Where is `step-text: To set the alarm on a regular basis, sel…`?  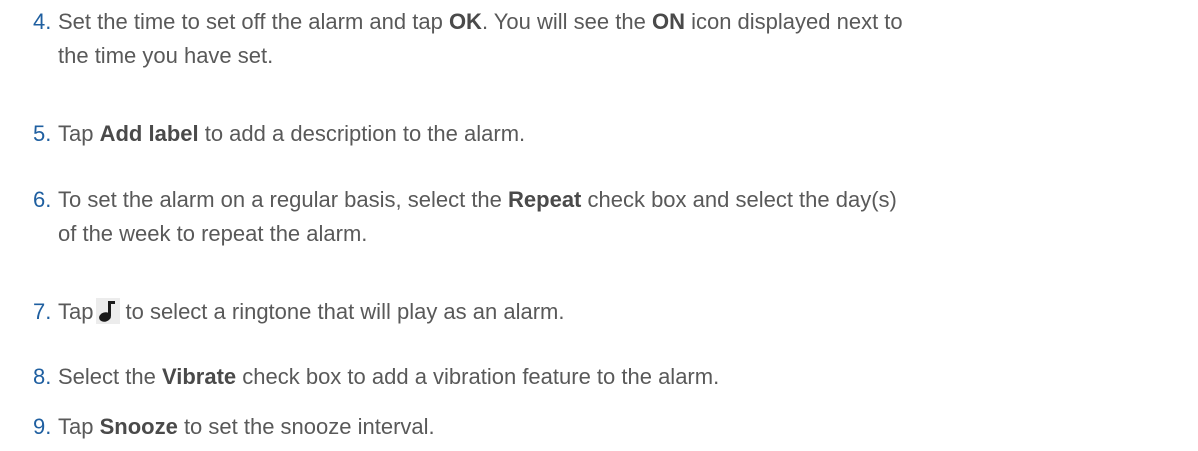 step-text: To set the alarm on a regular basis, sel… is located at coordinates (477, 216).